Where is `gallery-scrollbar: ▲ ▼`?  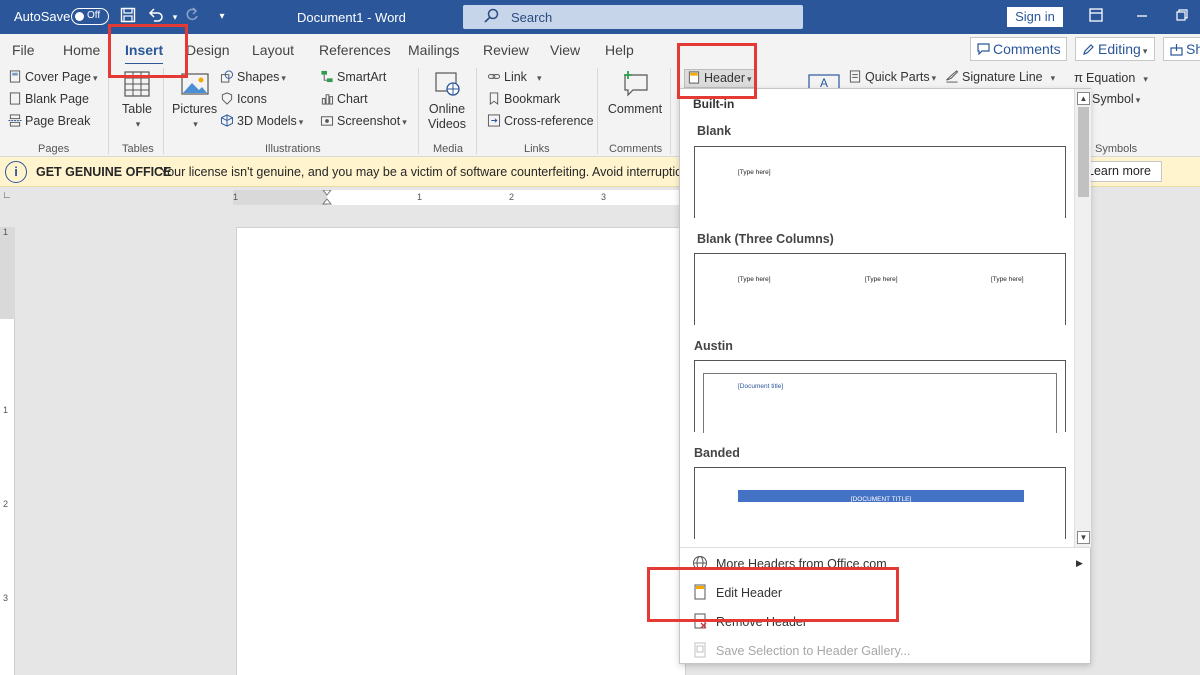
gallery-scrollbar: ▲ ▼ is located at coordinates (1082, 318).